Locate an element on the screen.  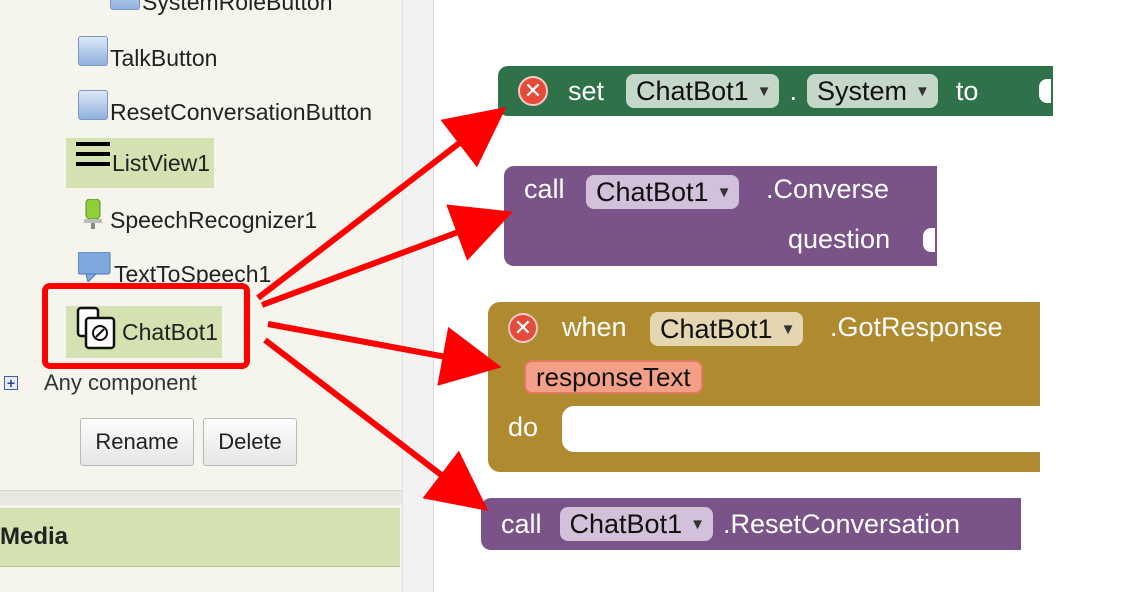
expand-plus-icon: + is located at coordinates (11, 383).